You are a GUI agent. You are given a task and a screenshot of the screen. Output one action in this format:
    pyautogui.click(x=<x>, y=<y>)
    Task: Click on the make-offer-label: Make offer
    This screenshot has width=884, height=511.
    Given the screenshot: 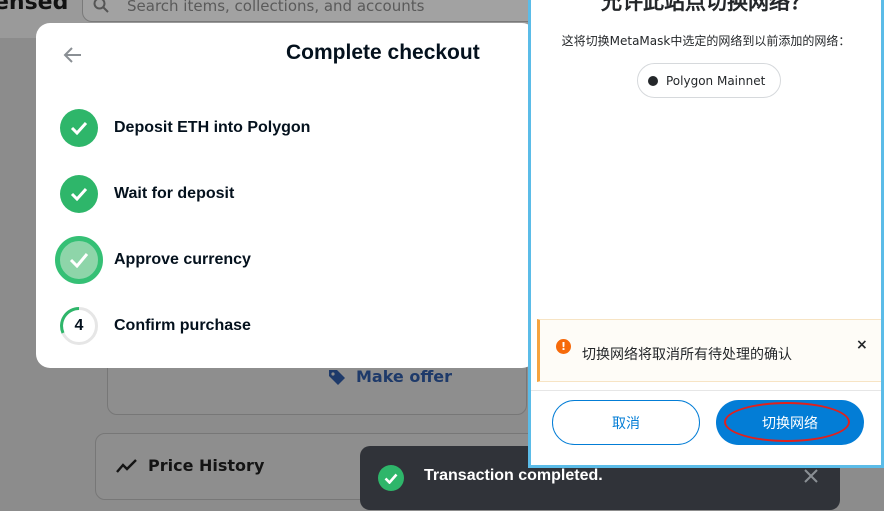 What is the action you would take?
    pyautogui.click(x=404, y=376)
    